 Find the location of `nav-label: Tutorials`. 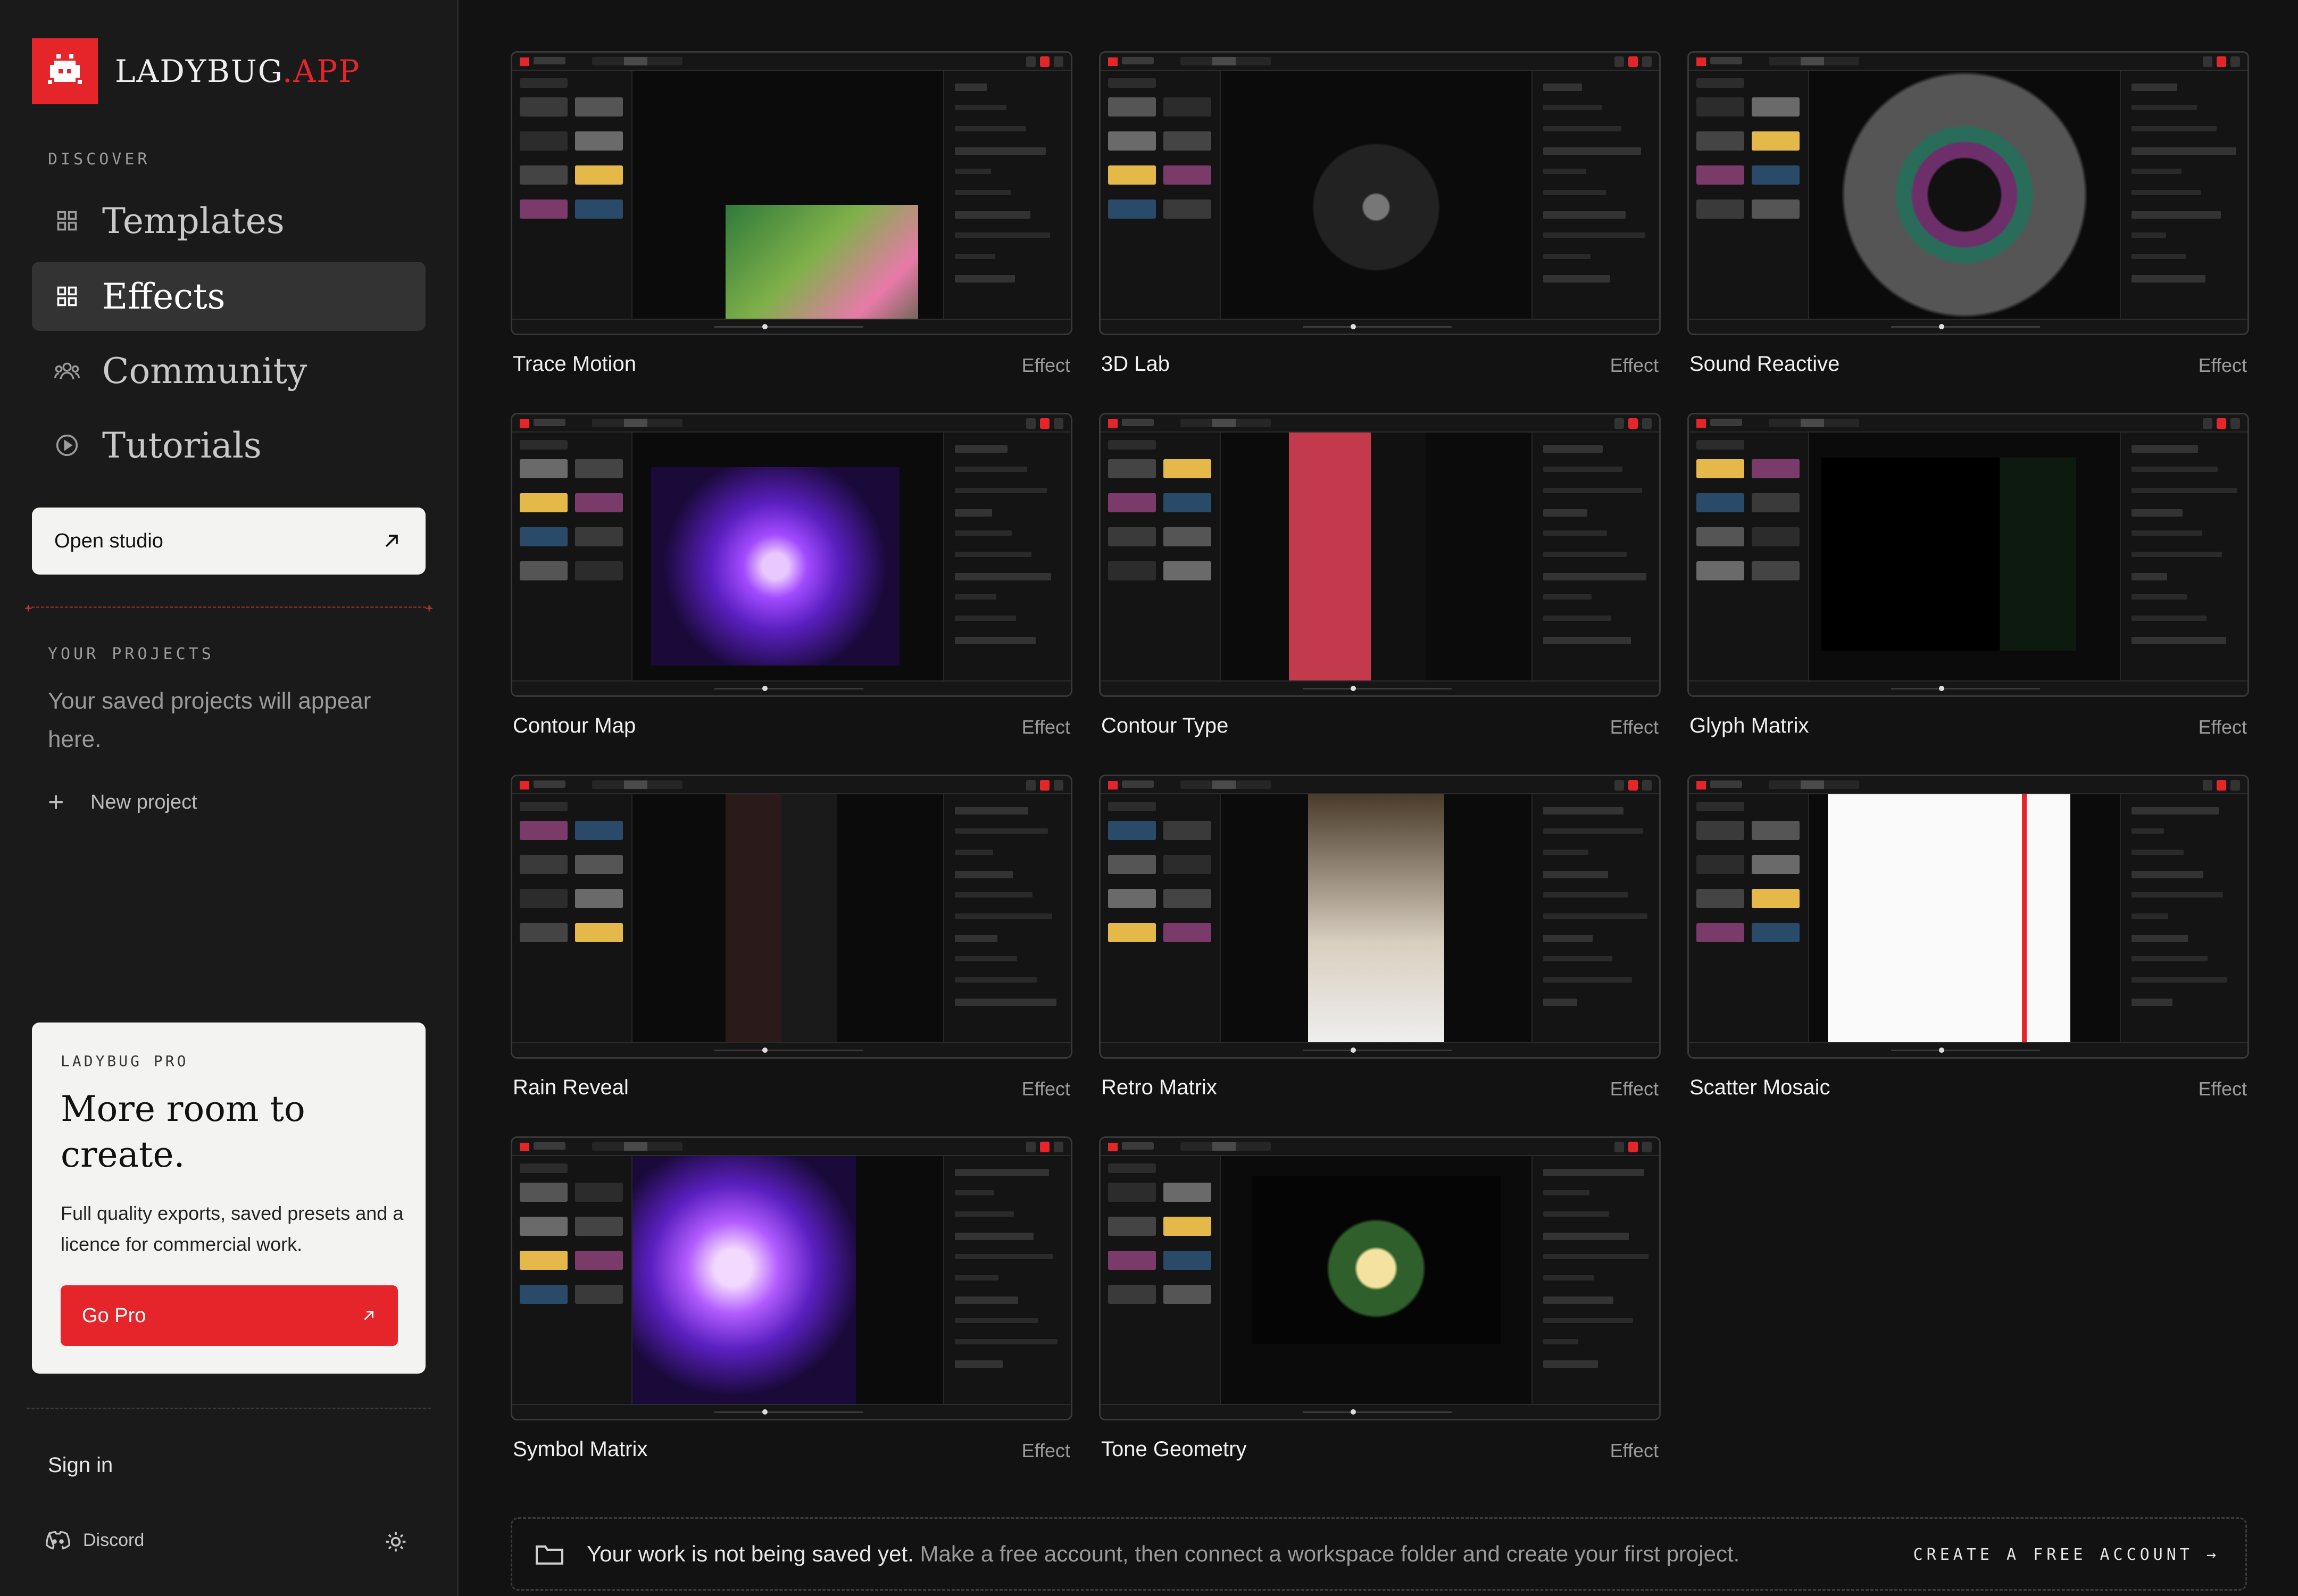

nav-label: Tutorials is located at coordinates (182, 445).